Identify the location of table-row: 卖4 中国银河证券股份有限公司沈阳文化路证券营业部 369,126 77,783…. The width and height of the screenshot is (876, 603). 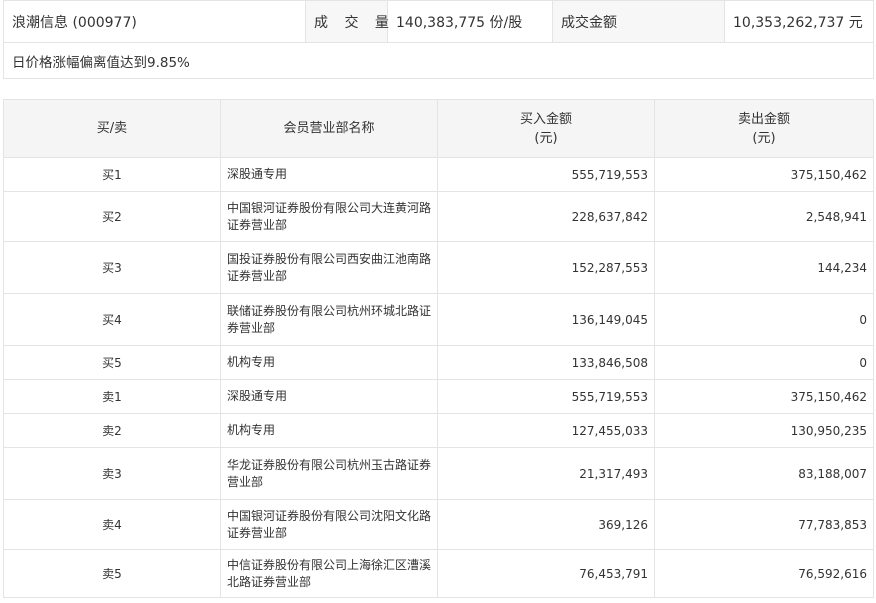
(438, 524).